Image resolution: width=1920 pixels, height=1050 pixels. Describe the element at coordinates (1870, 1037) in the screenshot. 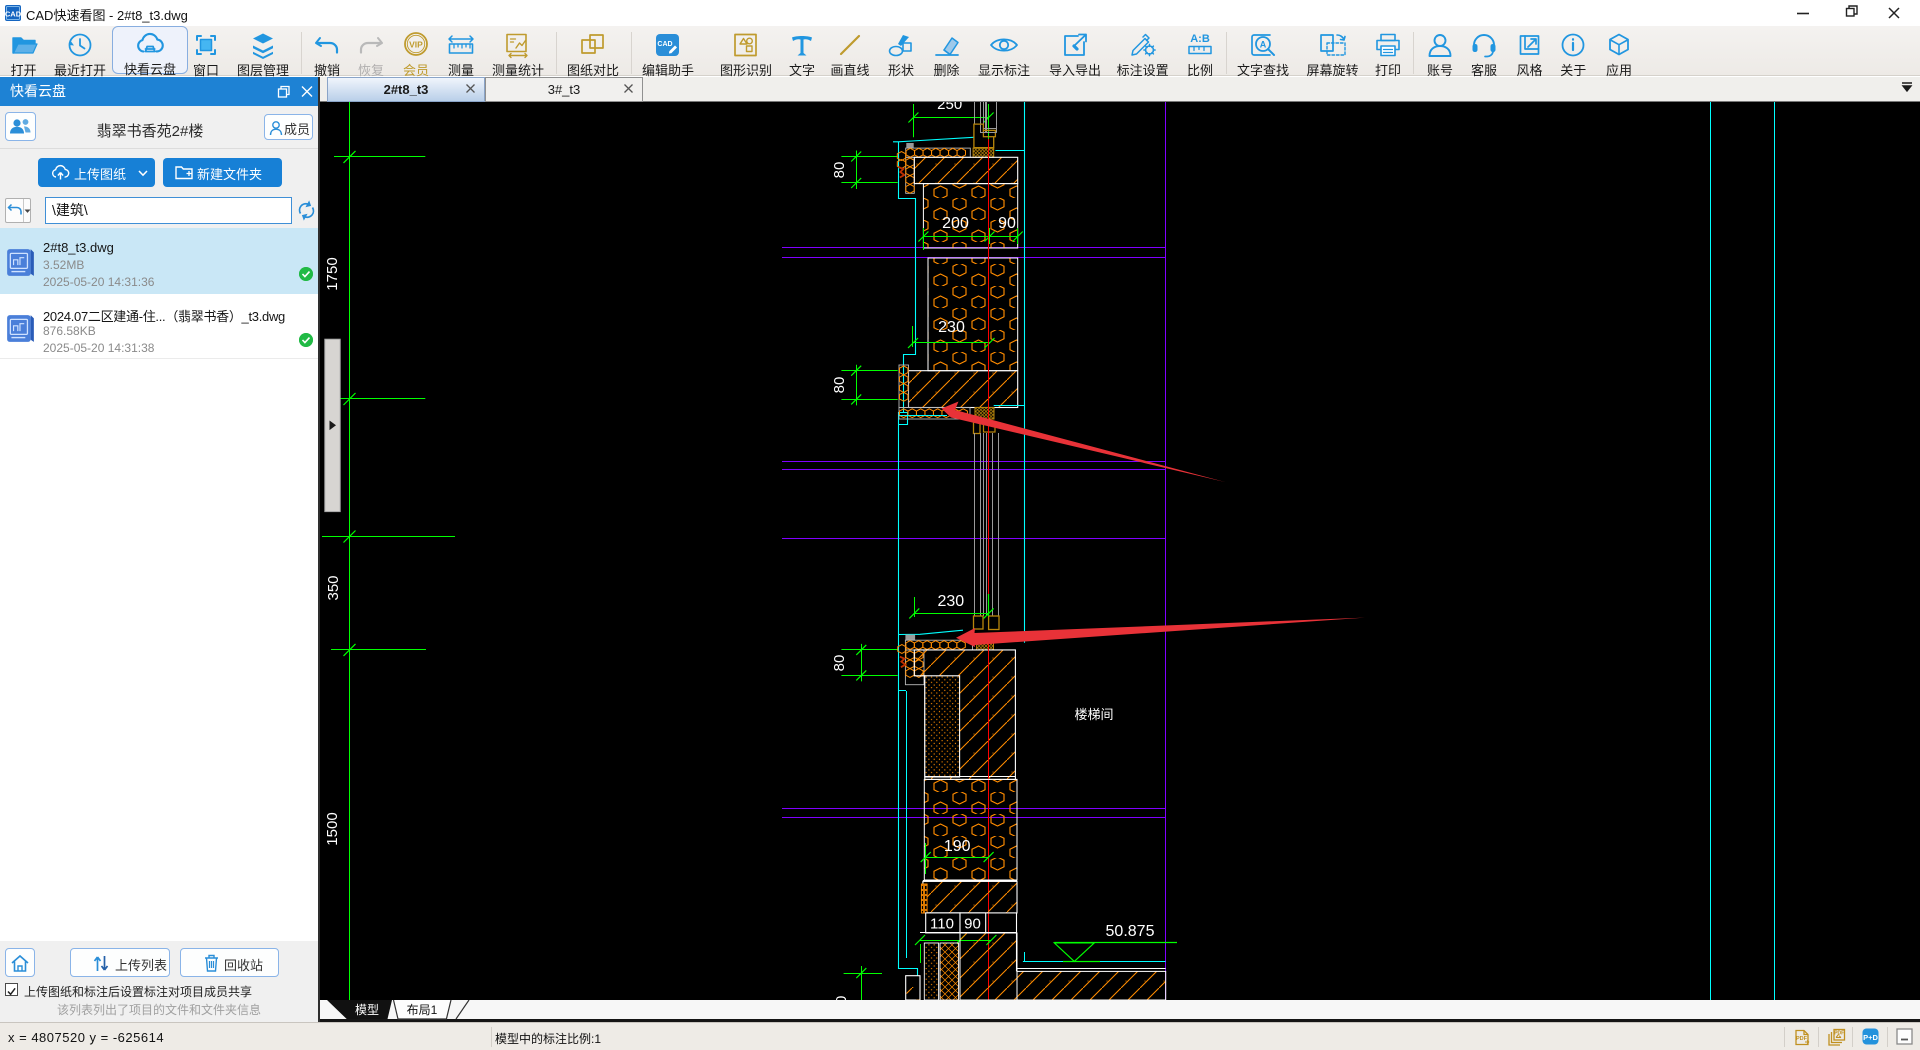

I see `svg-text: P+D` at that location.